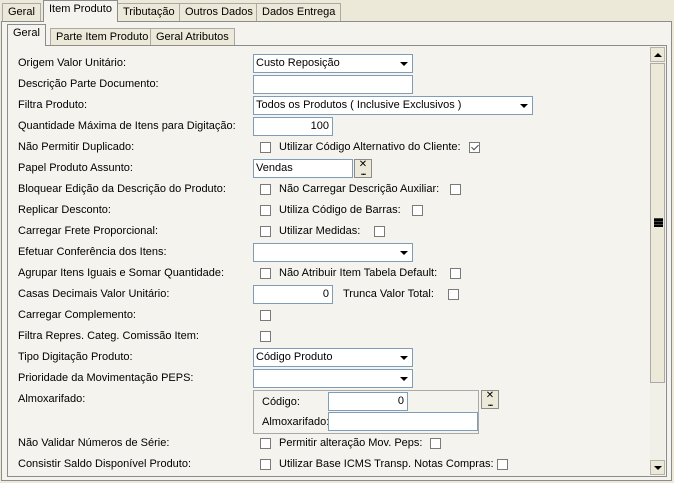  Describe the element at coordinates (379, 231) in the screenshot. I see `utilizar-medidas-checkbox` at that location.